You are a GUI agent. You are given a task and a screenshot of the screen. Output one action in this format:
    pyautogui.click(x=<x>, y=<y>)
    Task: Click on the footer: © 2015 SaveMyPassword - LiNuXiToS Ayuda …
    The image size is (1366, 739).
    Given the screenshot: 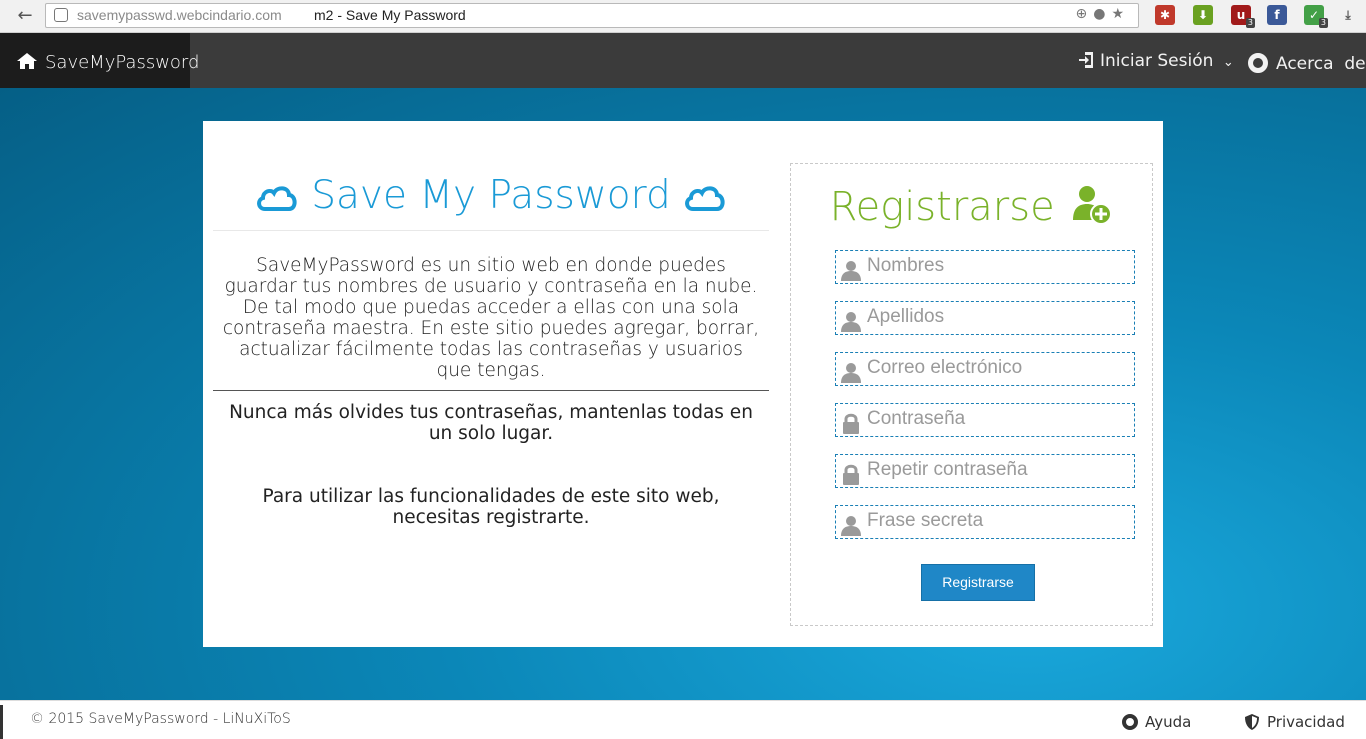 What is the action you would take?
    pyautogui.click(x=683, y=719)
    